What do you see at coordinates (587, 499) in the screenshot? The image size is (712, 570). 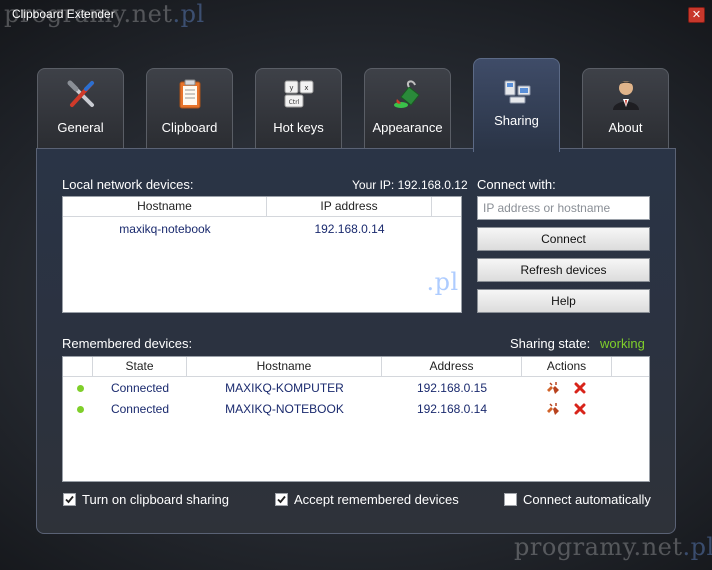 I see `connect-automatically-label: Connect automatically` at bounding box center [587, 499].